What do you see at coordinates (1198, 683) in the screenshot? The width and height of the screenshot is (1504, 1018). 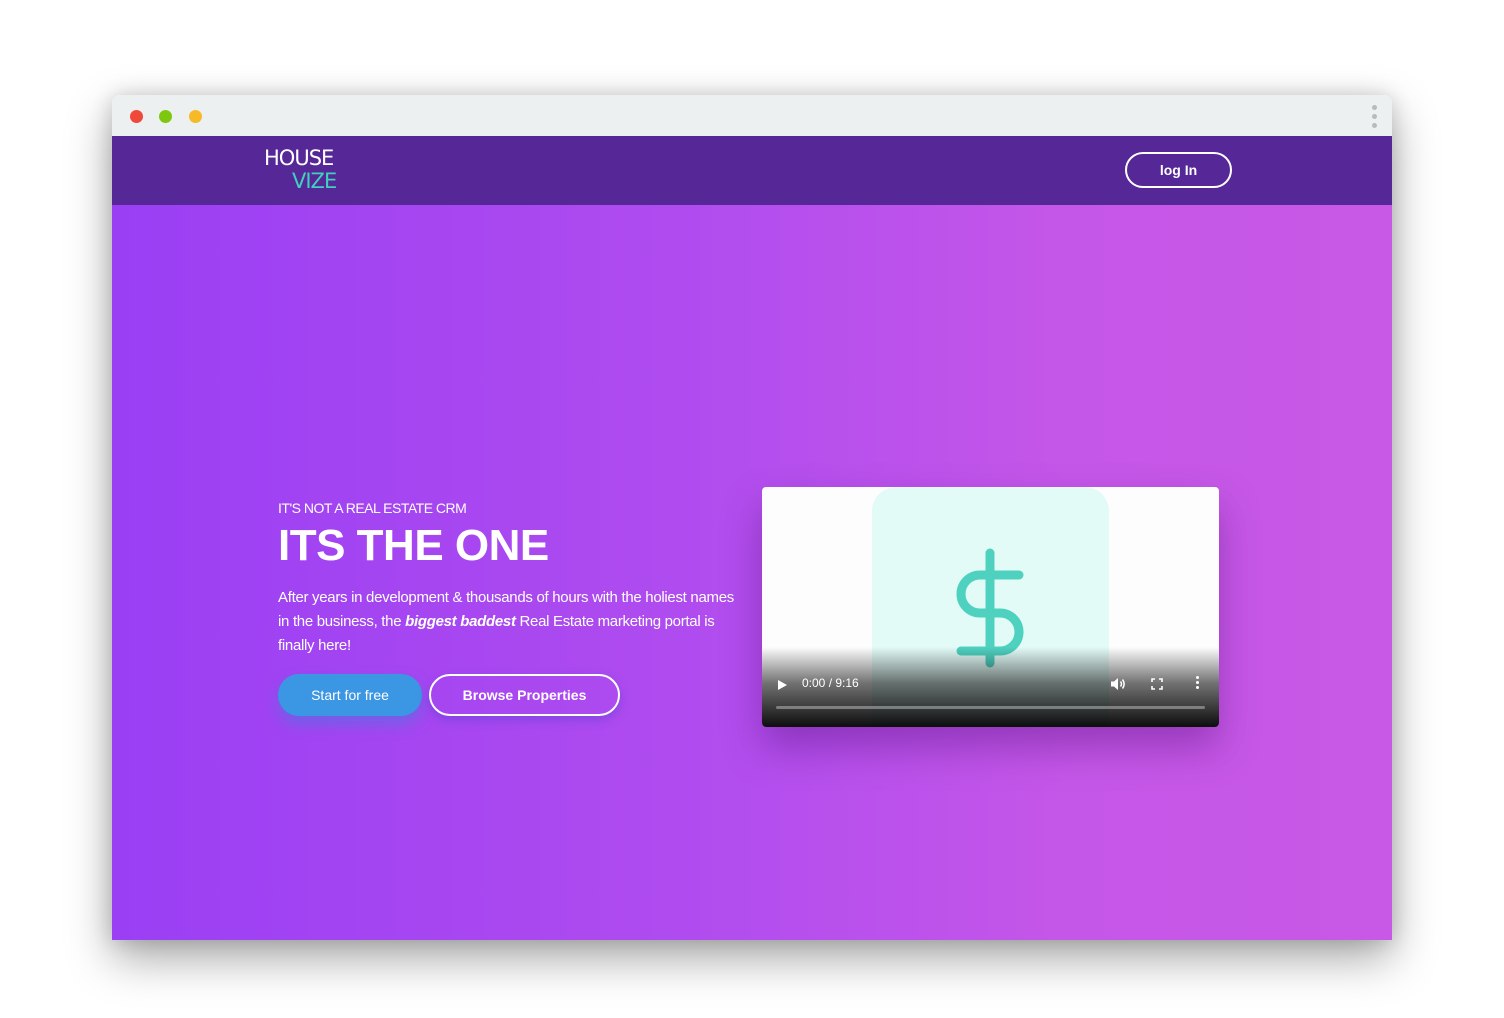 I see `video-more-options-icon` at bounding box center [1198, 683].